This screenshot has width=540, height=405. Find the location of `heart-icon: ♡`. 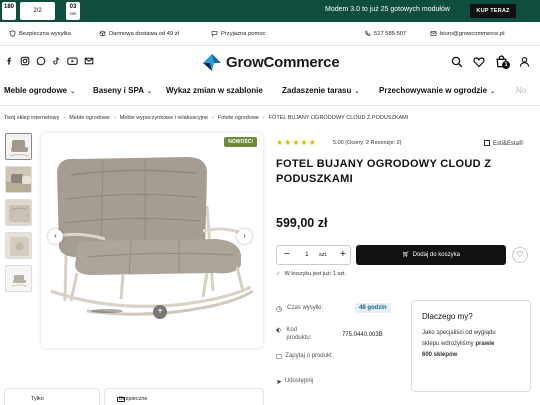

heart-icon: ♡ is located at coordinates (520, 254).